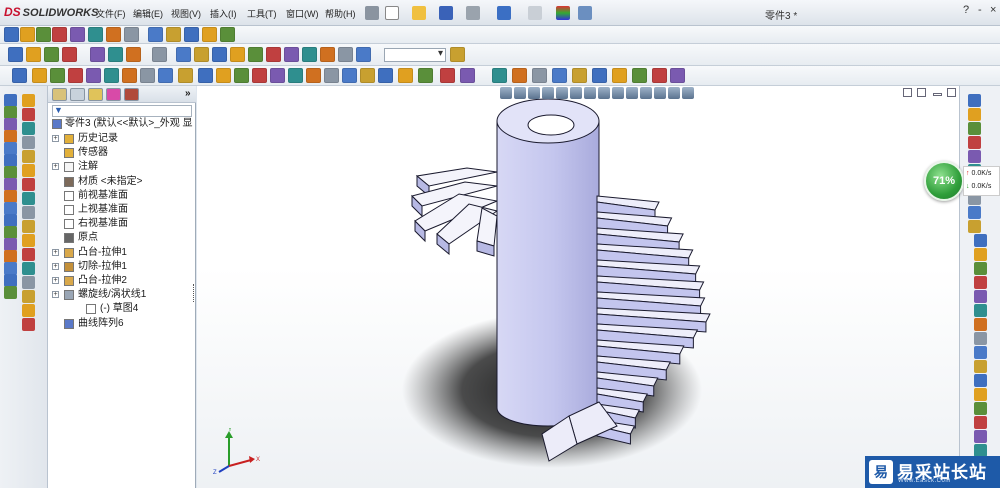 The image size is (1000, 488). I want to click on view-select, so click(415, 55).